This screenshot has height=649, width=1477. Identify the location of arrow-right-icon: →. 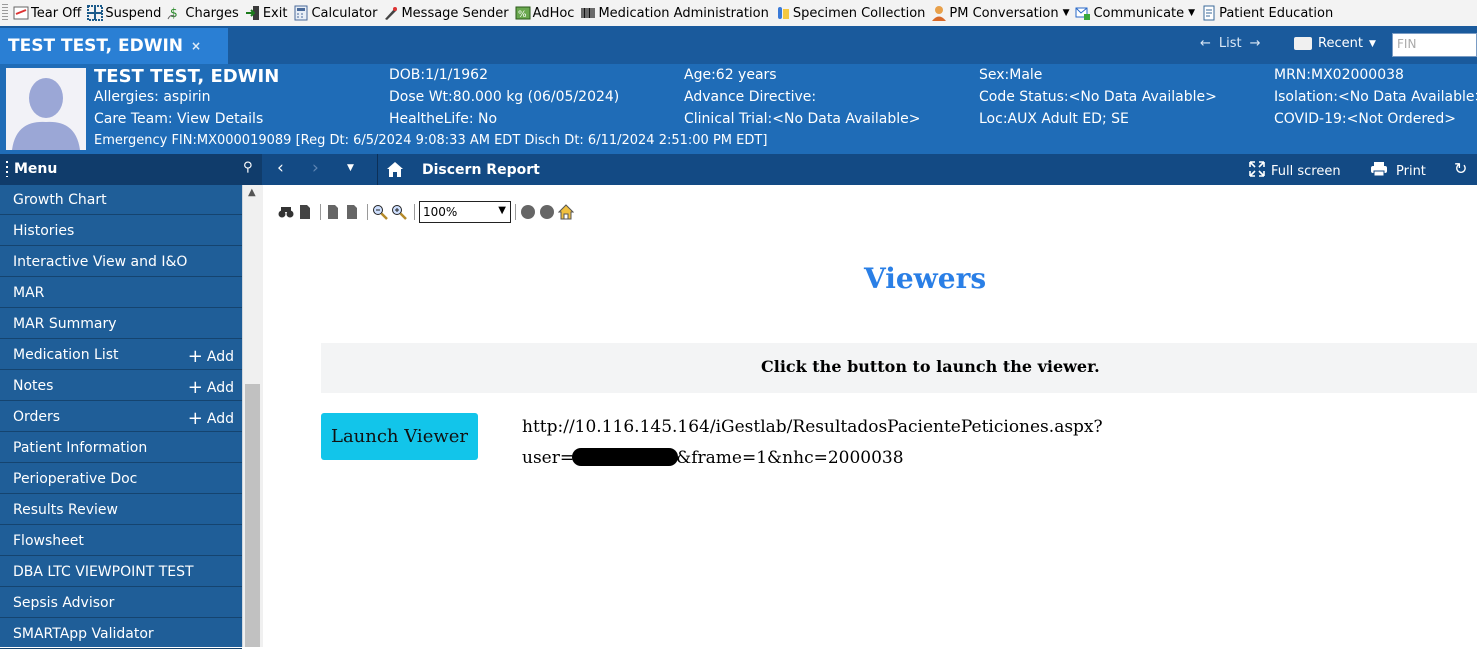
(1255, 43).